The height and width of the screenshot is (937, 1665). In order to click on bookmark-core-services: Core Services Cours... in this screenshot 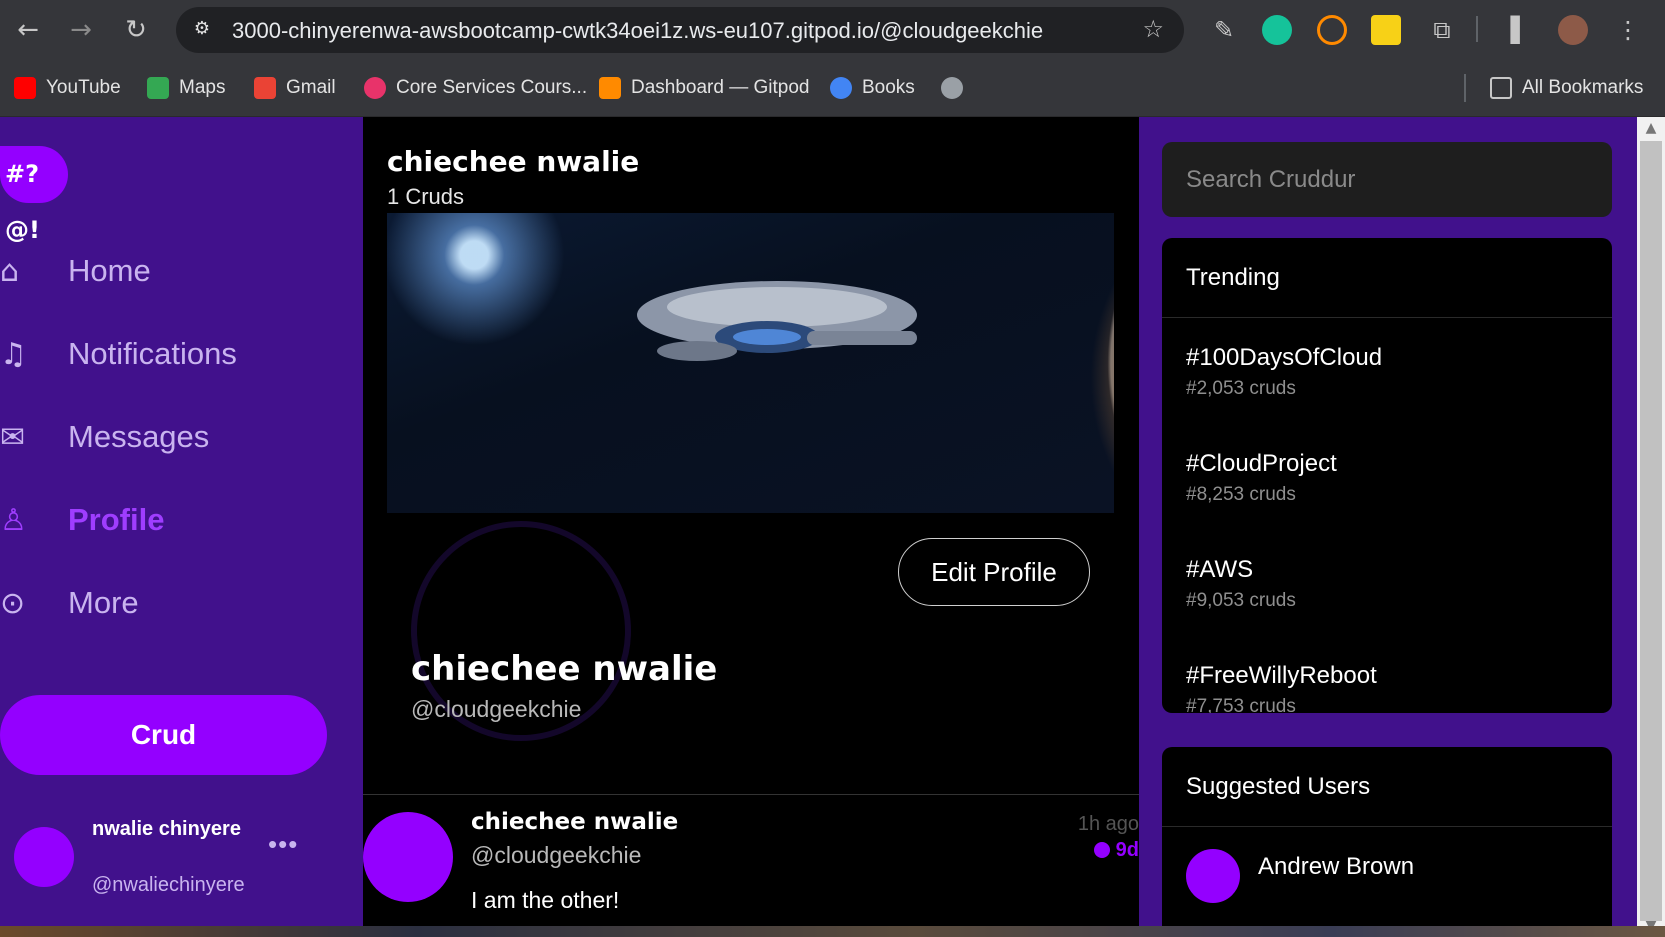, I will do `click(475, 88)`.